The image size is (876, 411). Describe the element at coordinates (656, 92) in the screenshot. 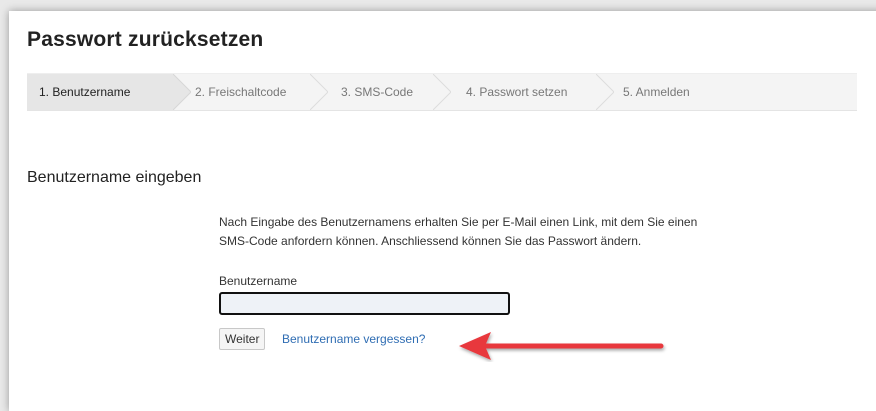

I see `step-anmelden: 5. Anmelden` at that location.